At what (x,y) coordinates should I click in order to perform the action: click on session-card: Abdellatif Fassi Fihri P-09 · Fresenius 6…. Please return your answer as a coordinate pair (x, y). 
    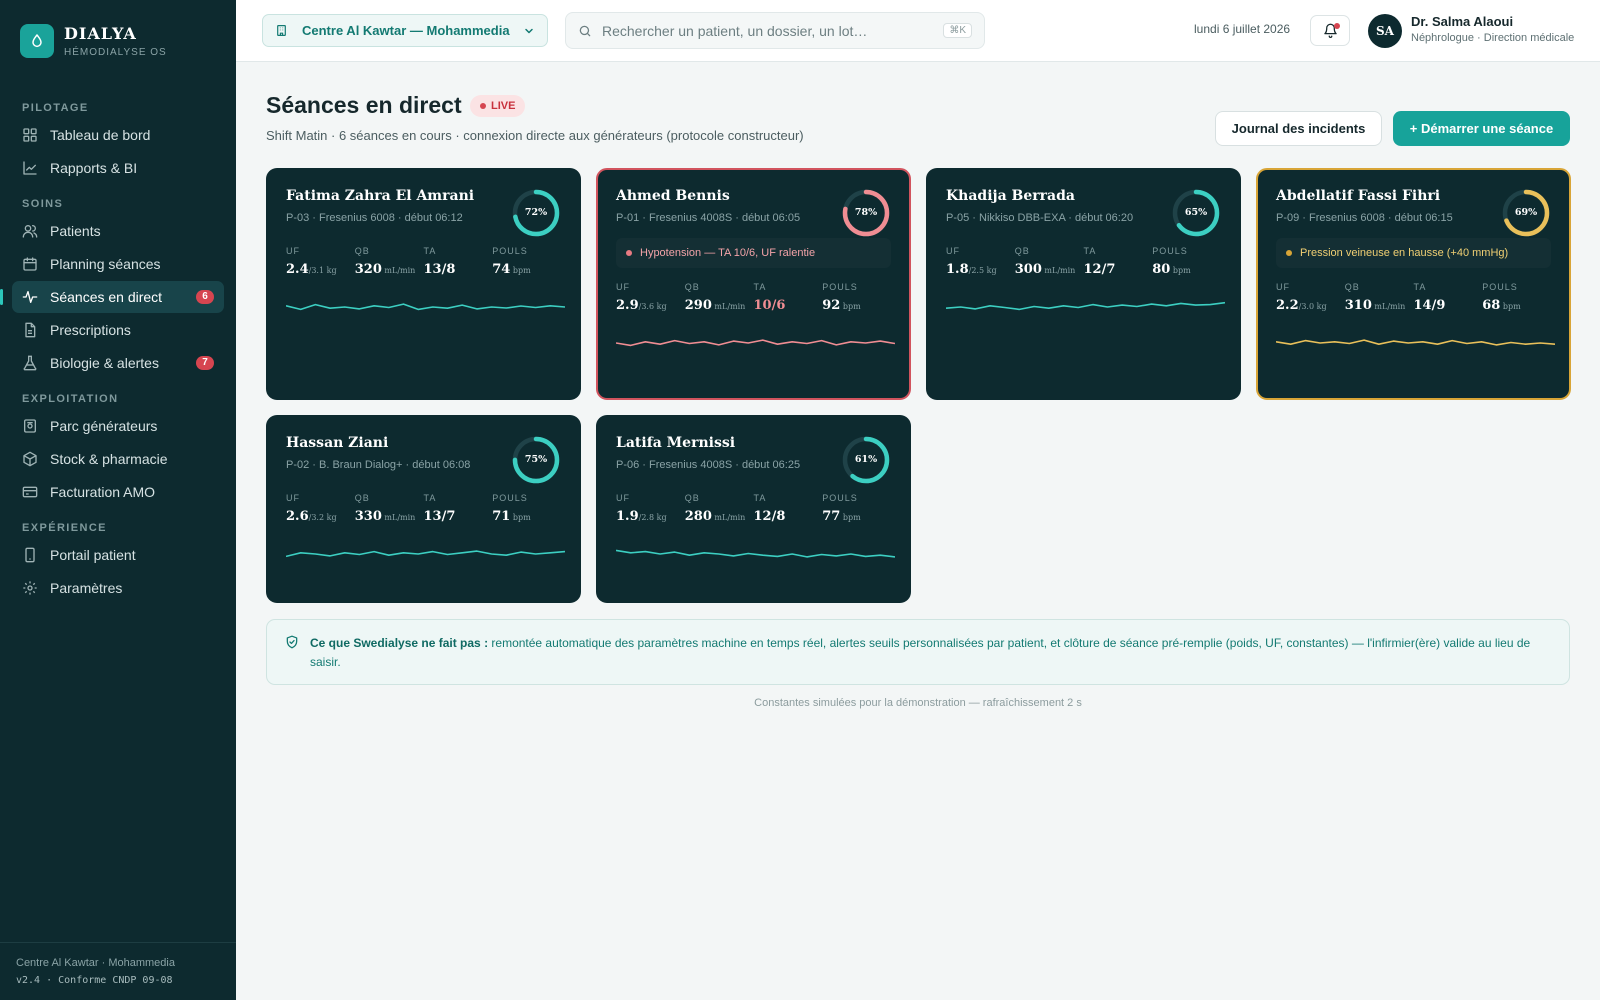
    Looking at the image, I should click on (1413, 284).